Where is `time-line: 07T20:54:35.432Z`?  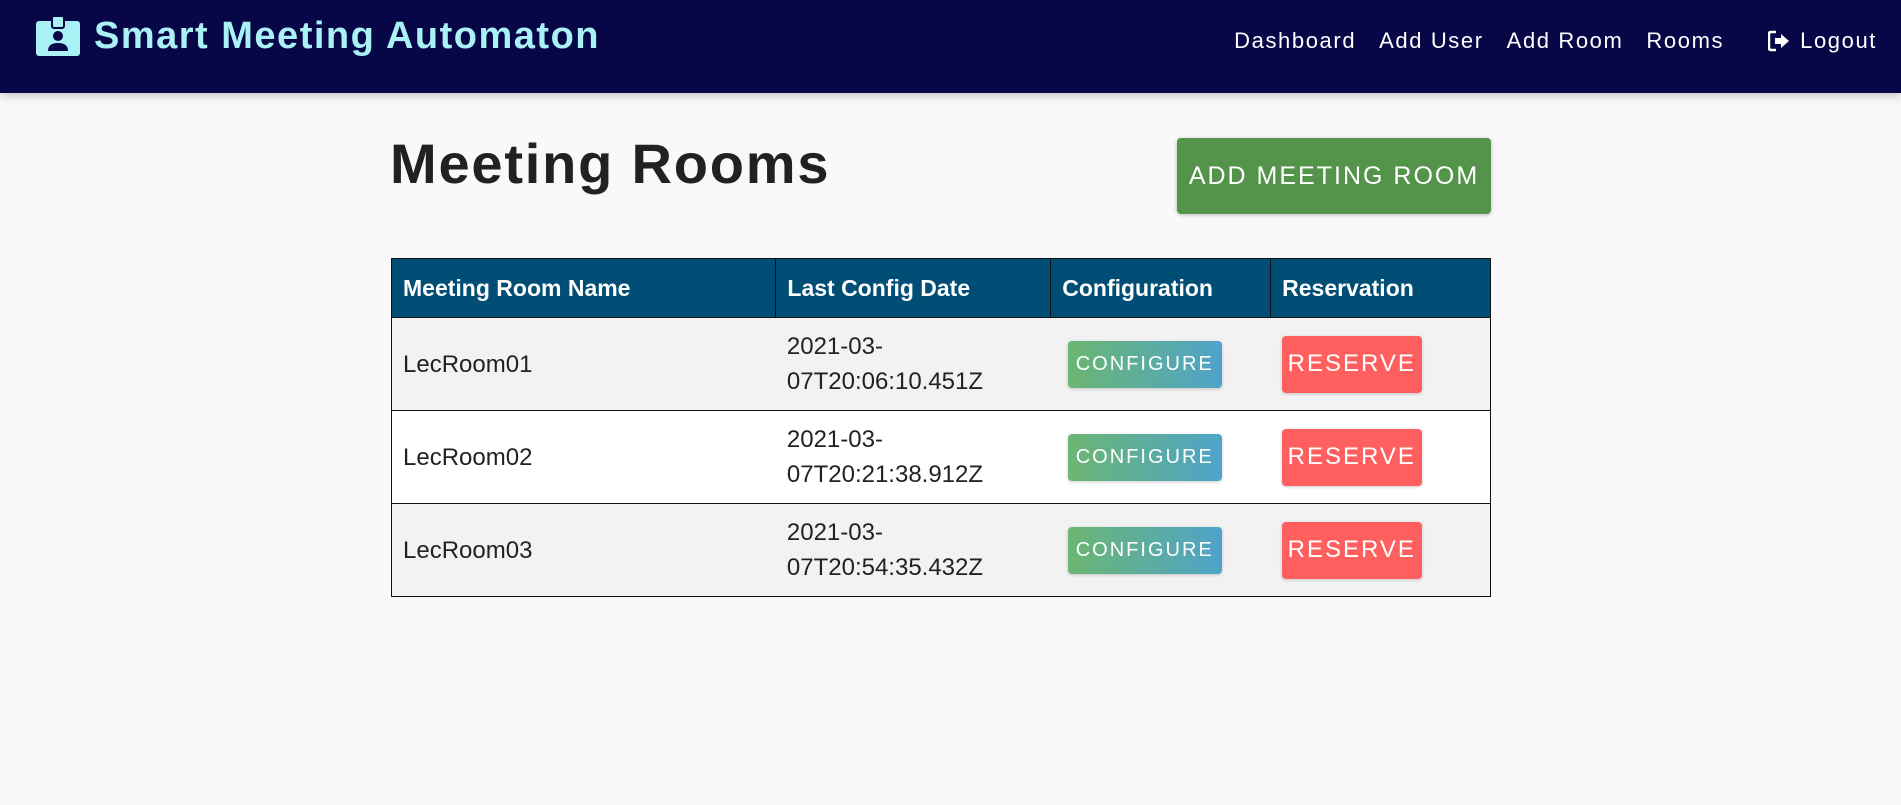
time-line: 07T20:54:35.432Z is located at coordinates (885, 567).